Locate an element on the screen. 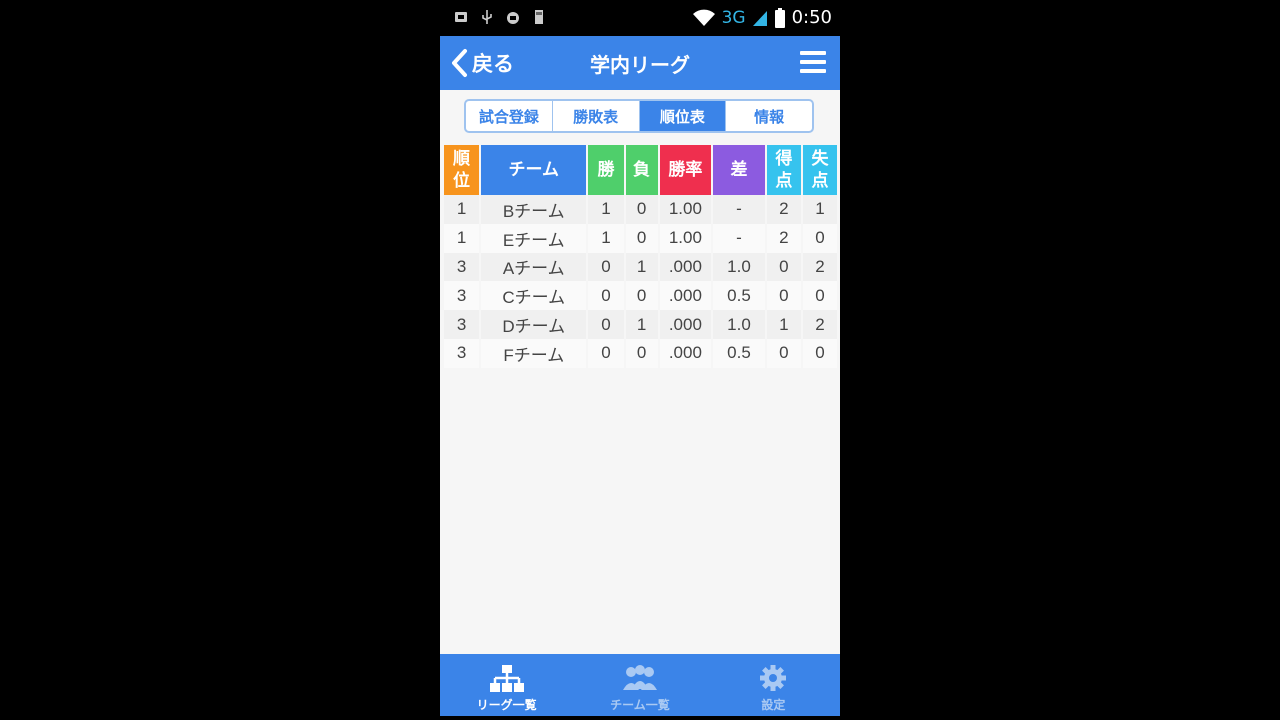 Image resolution: width=1280 pixels, height=720 pixels. cell-team: Cチーム is located at coordinates (534, 296).